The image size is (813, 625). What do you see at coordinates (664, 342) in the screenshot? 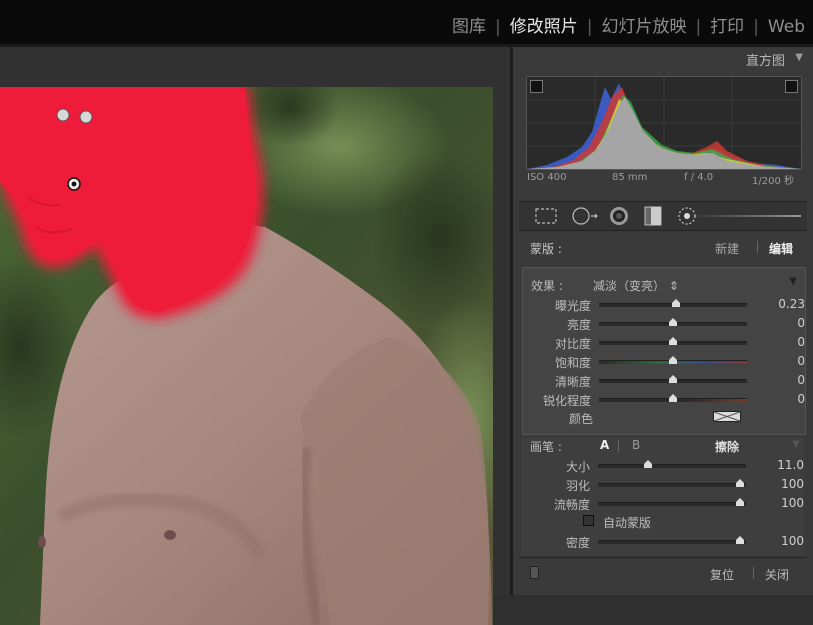
I see `contrast-slider-row: 对比度 0` at bounding box center [664, 342].